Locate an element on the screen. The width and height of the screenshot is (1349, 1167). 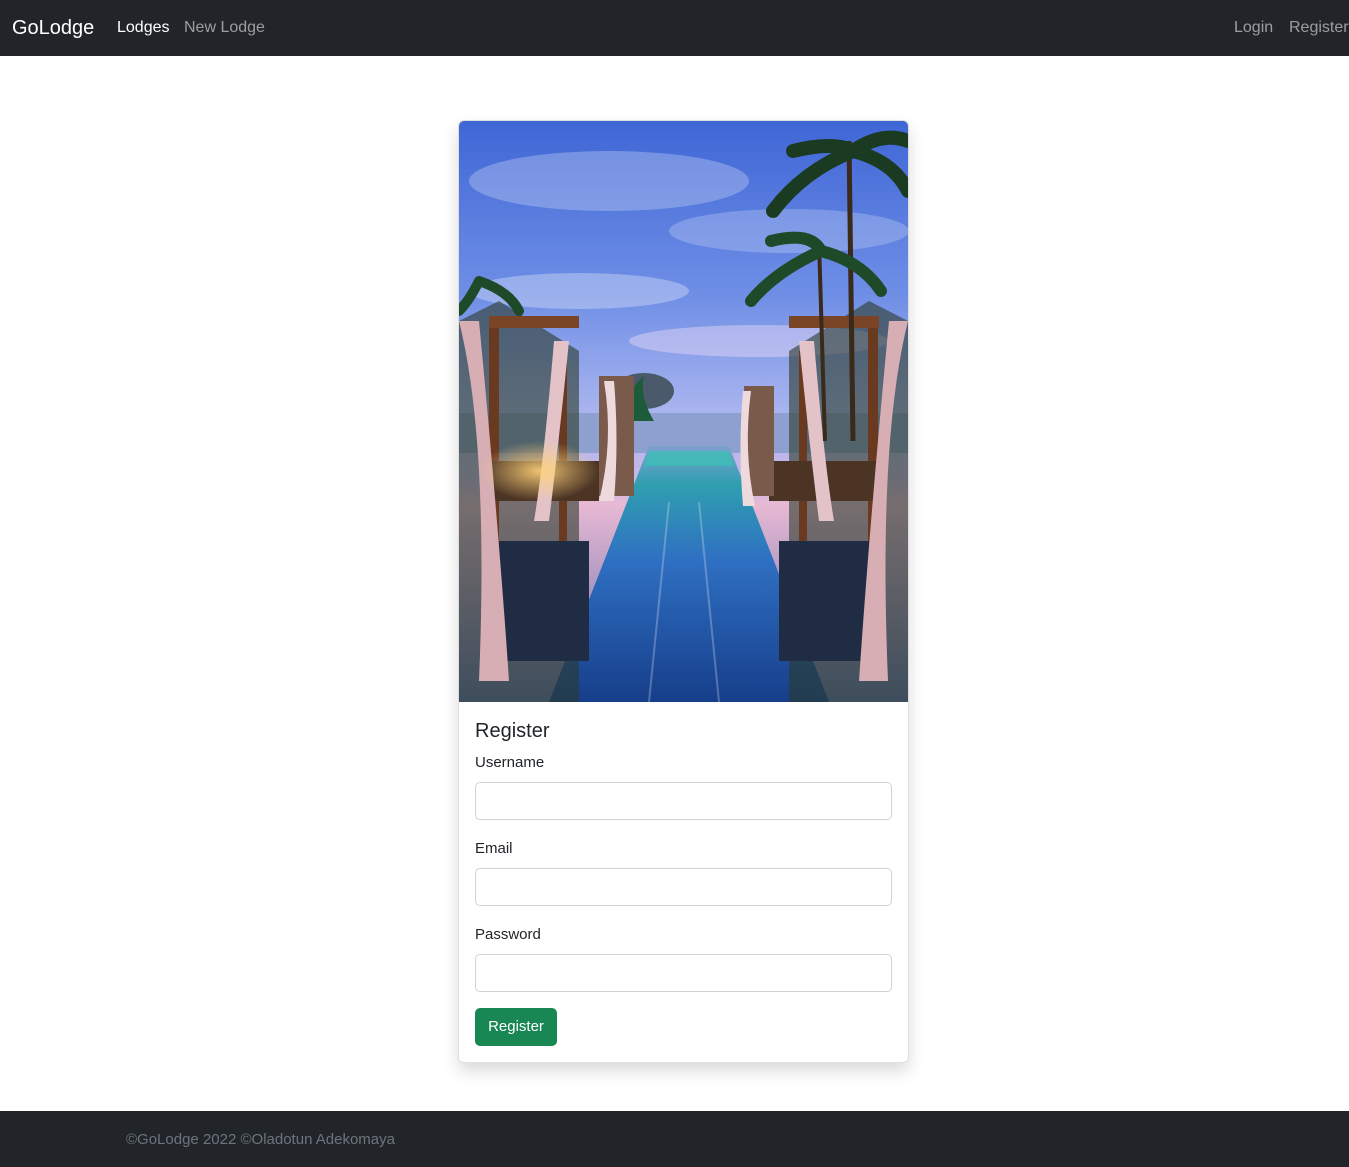
email-label: Email is located at coordinates (494, 848).